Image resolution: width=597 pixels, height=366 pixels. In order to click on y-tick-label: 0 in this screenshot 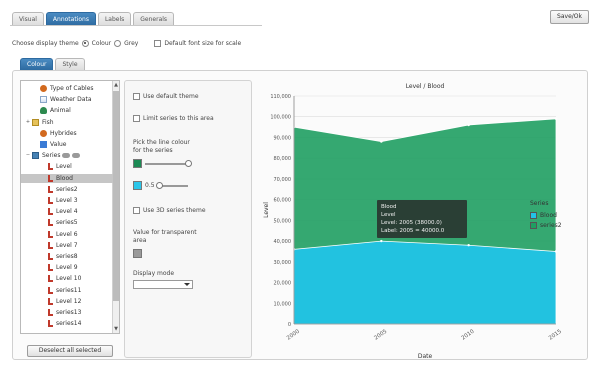, I will do `click(289, 325)`.